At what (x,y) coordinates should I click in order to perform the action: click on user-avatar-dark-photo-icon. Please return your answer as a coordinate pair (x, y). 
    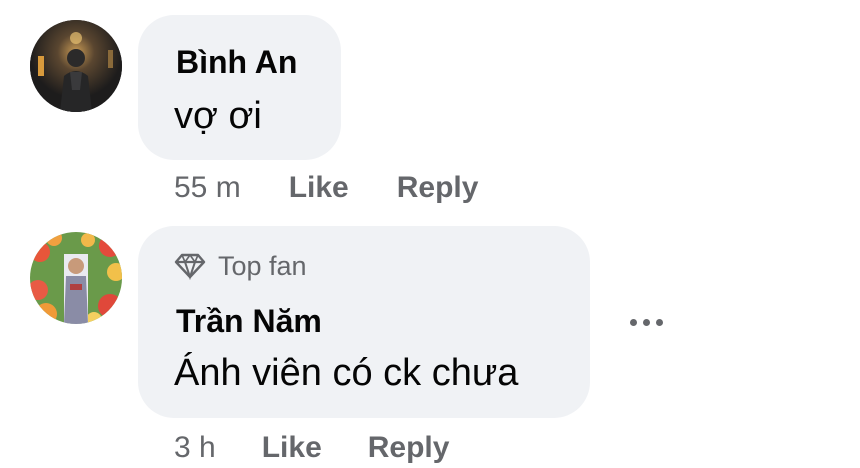
    Looking at the image, I should click on (76, 66).